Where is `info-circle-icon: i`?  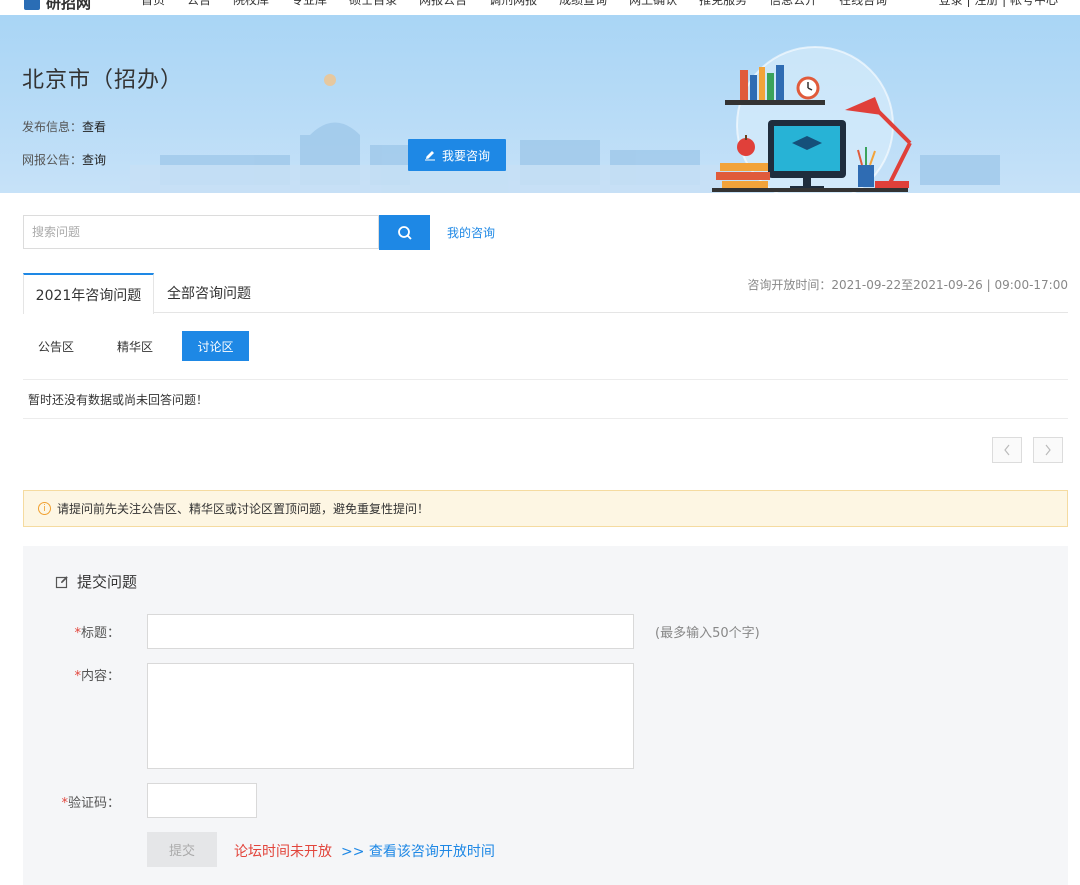
info-circle-icon: i is located at coordinates (44, 508).